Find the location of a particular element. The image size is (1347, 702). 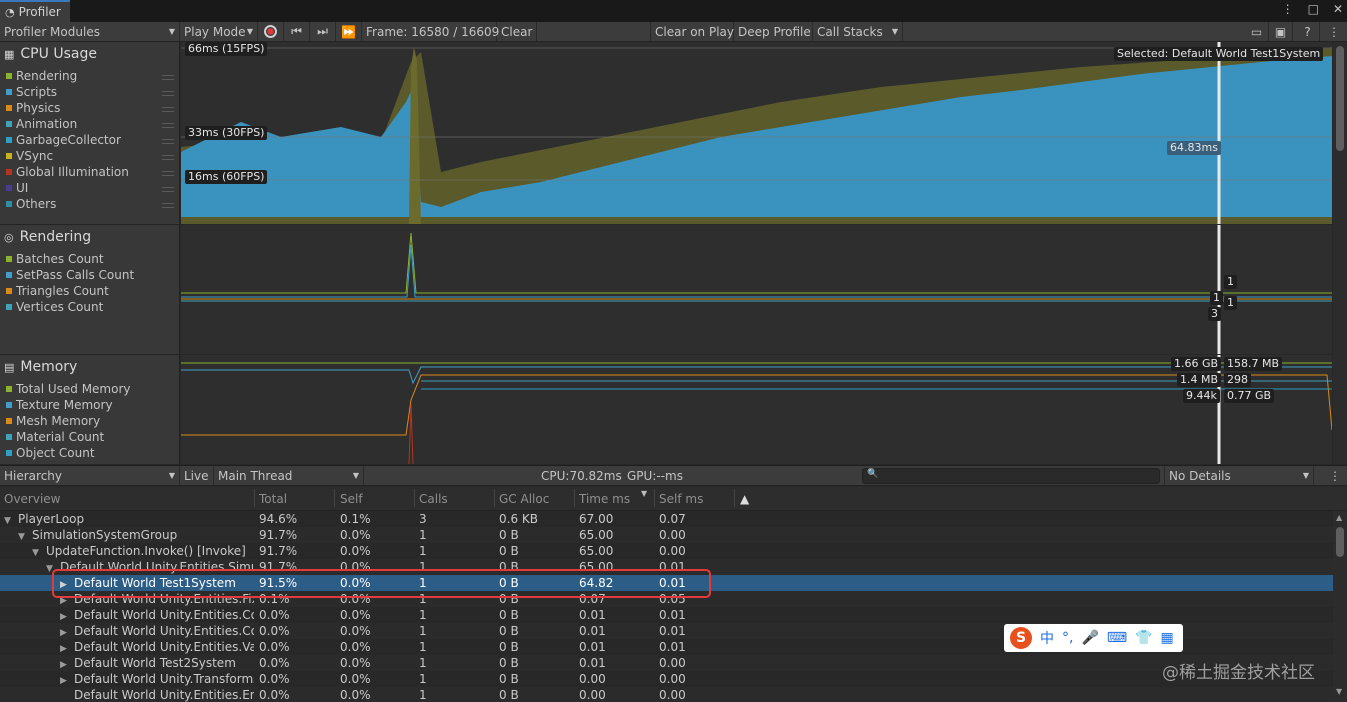

column-time-ms: Time ms is located at coordinates (604, 499).